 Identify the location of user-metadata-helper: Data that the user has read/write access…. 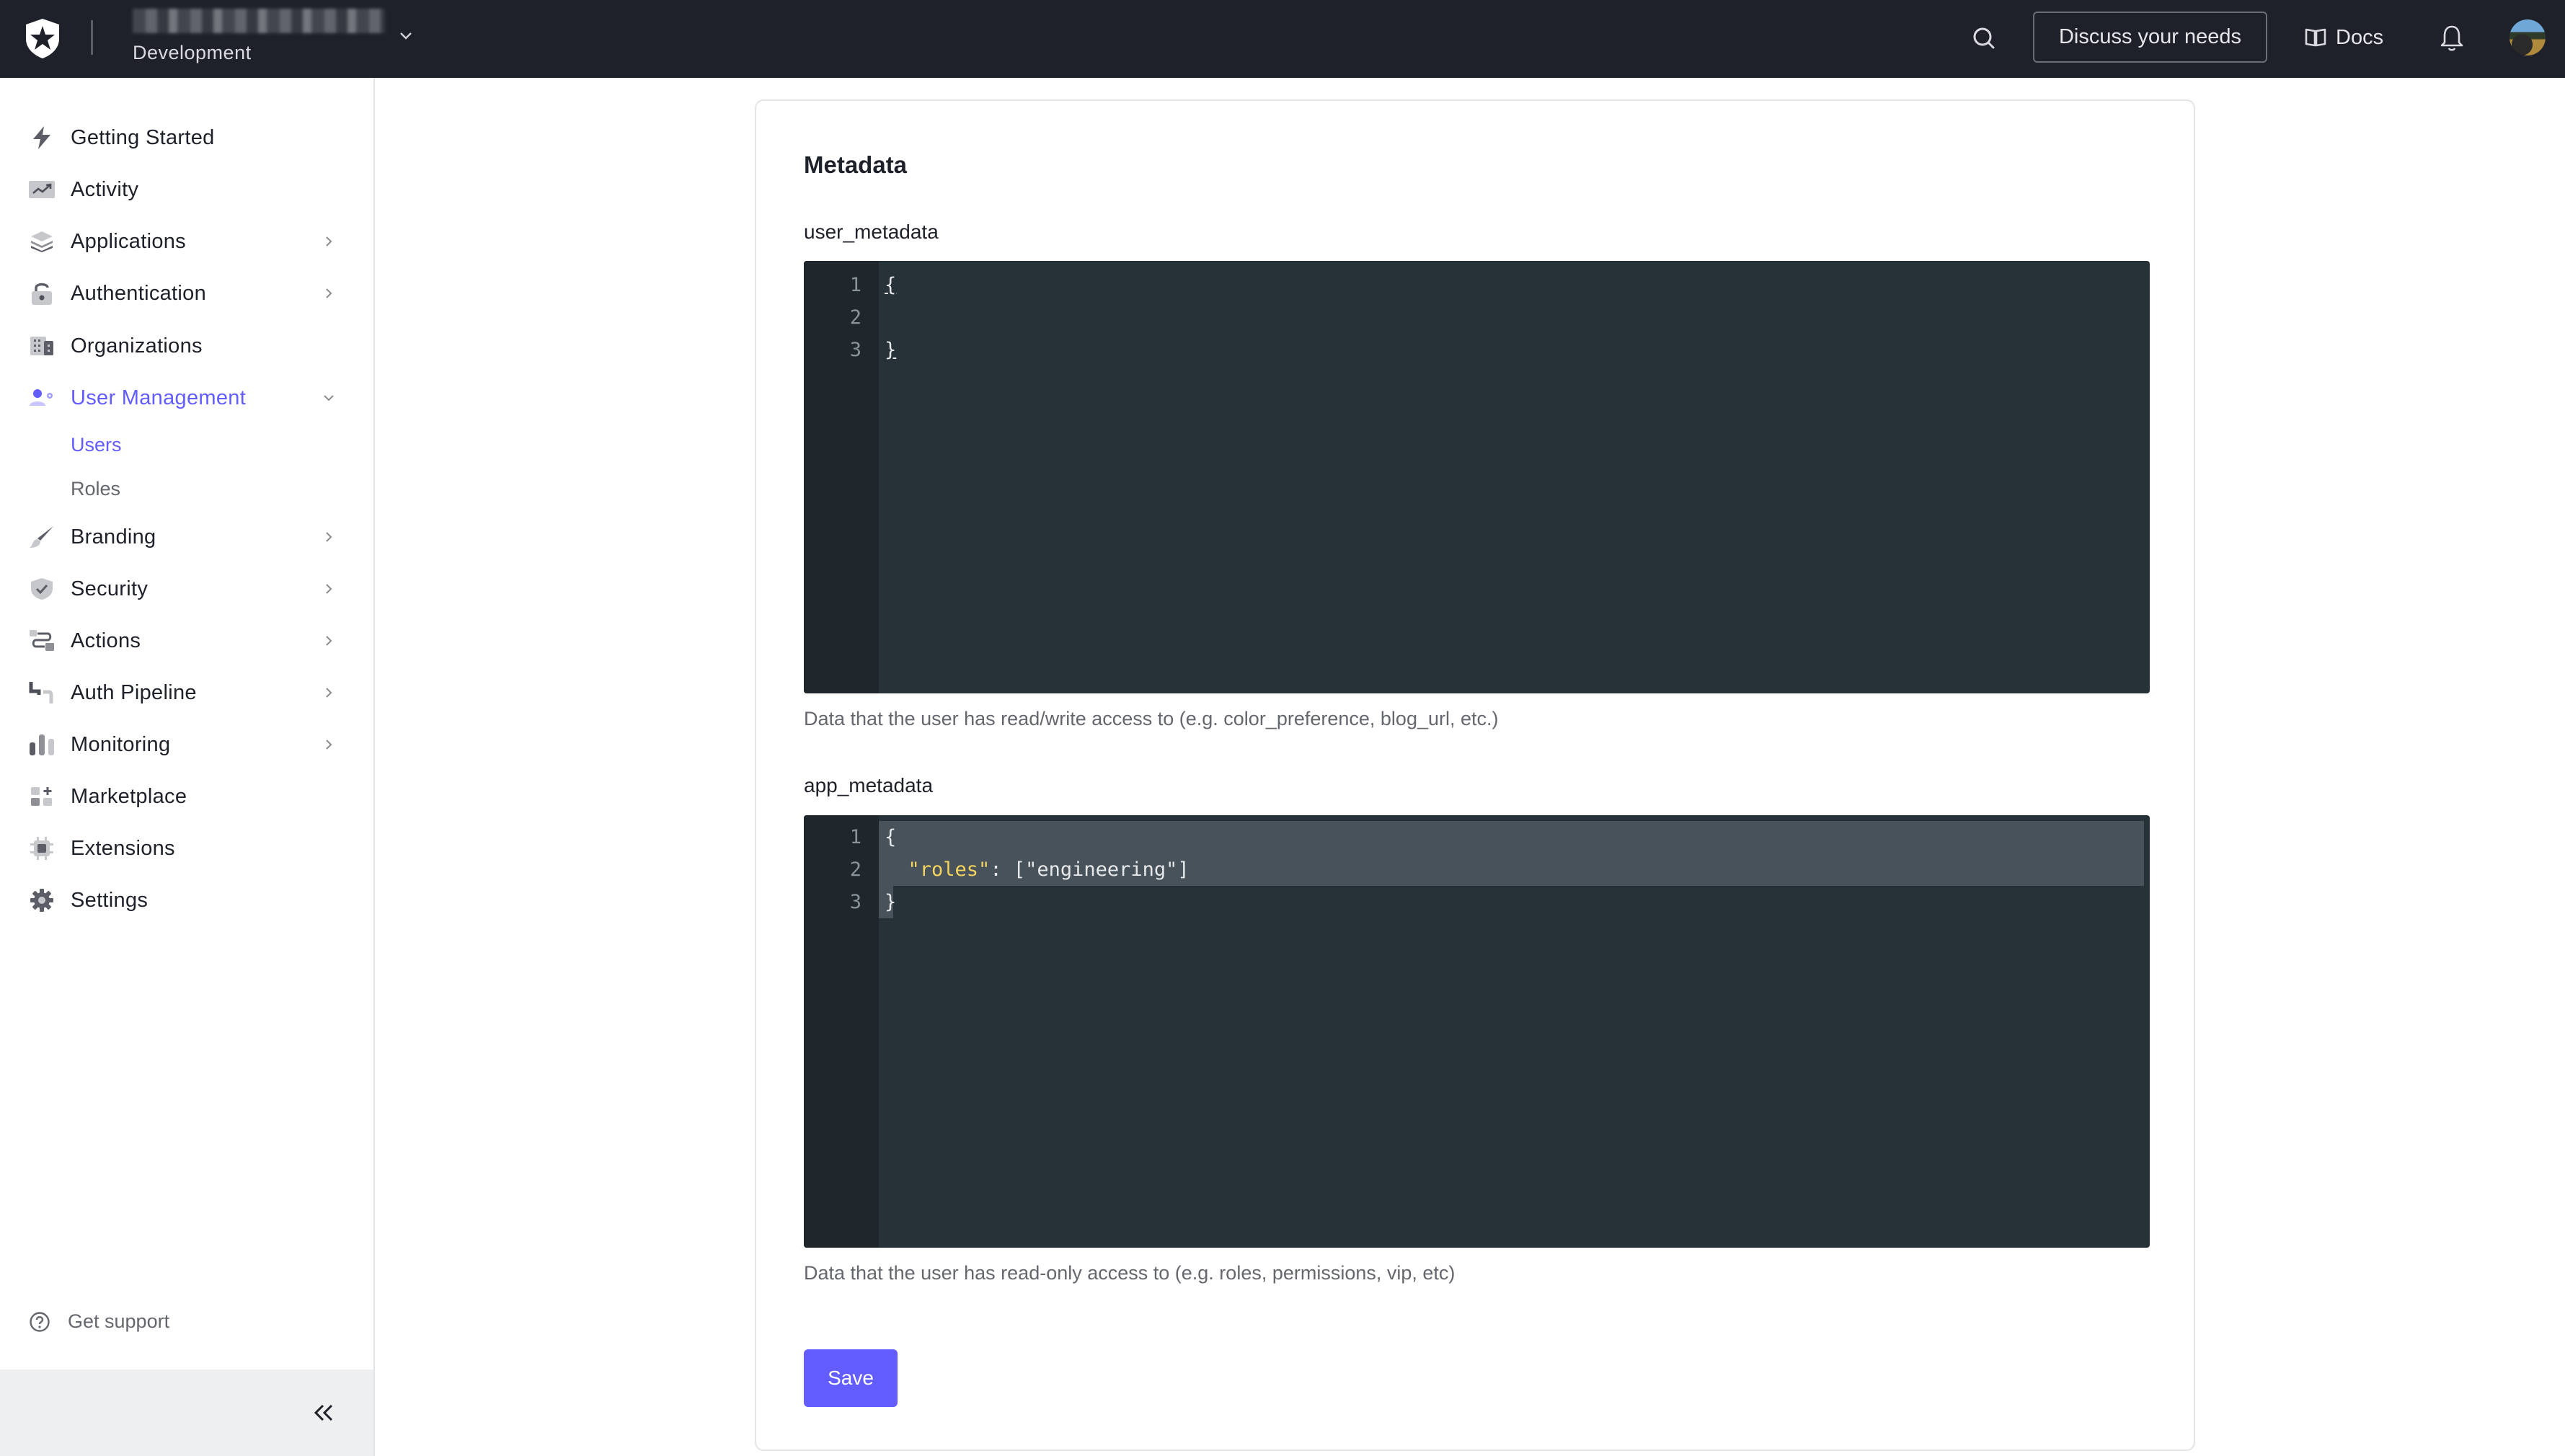
(1151, 718).